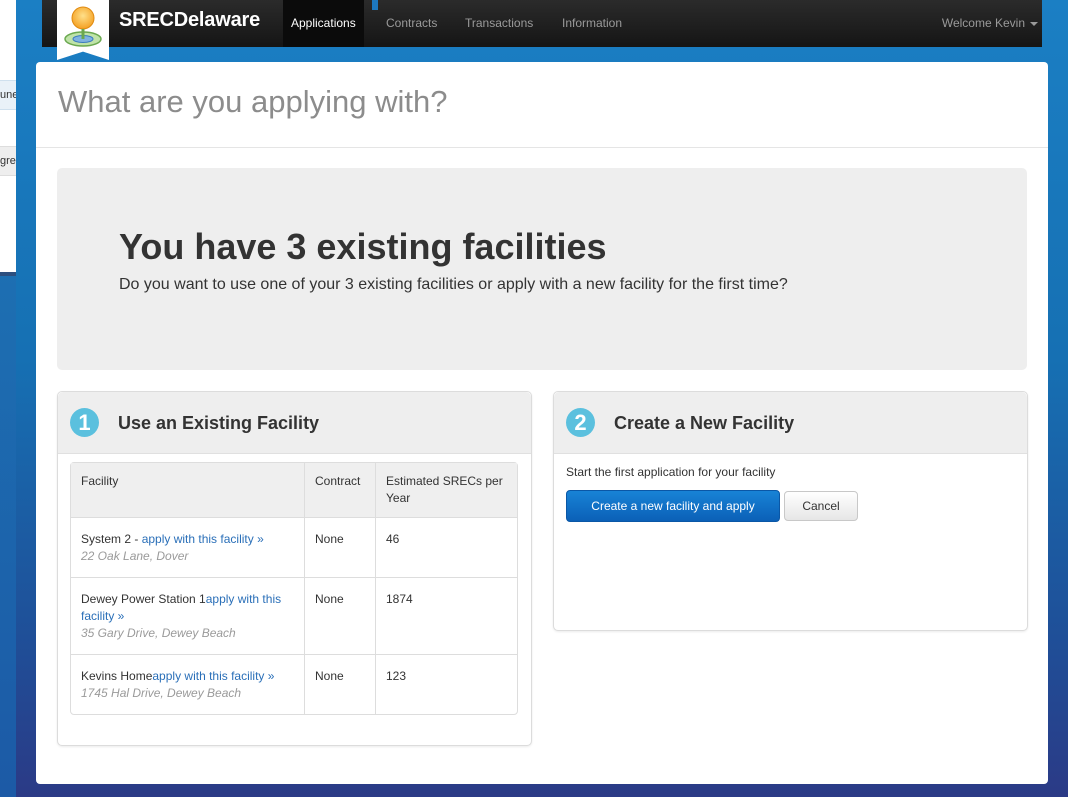  Describe the element at coordinates (8, 398) in the screenshot. I see `background-window-fragment: une gre` at that location.